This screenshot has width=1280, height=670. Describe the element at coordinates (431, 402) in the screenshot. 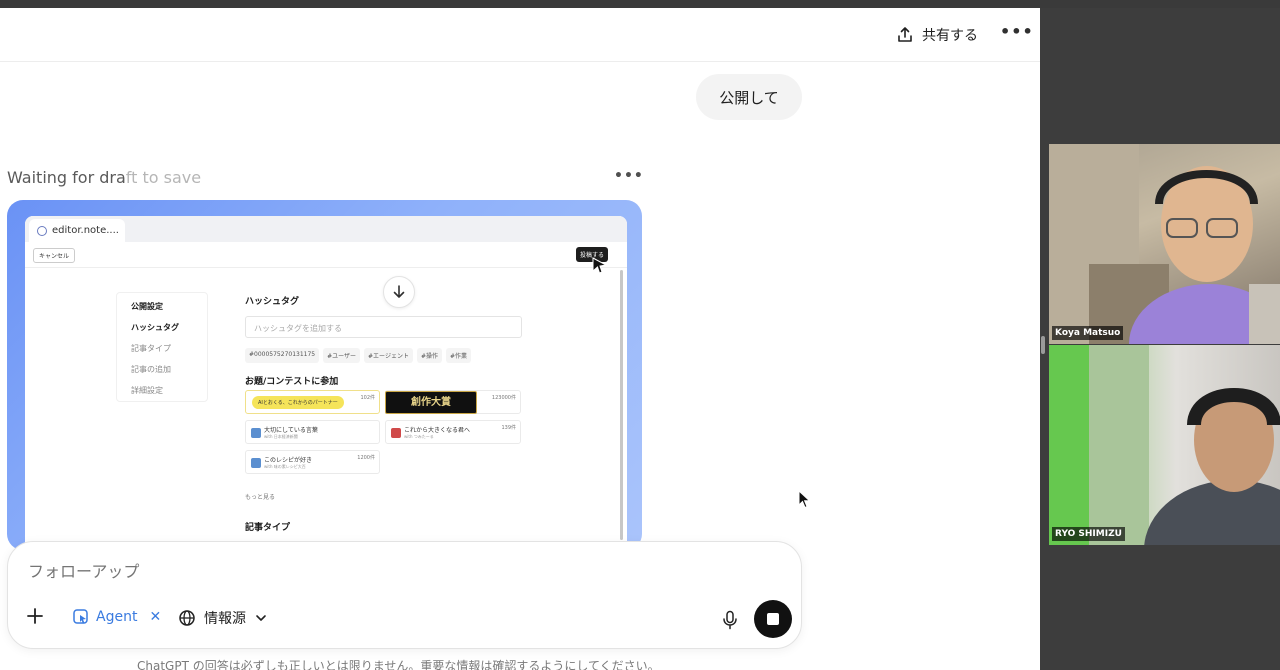

I see `award-banner: 創作大賞` at that location.